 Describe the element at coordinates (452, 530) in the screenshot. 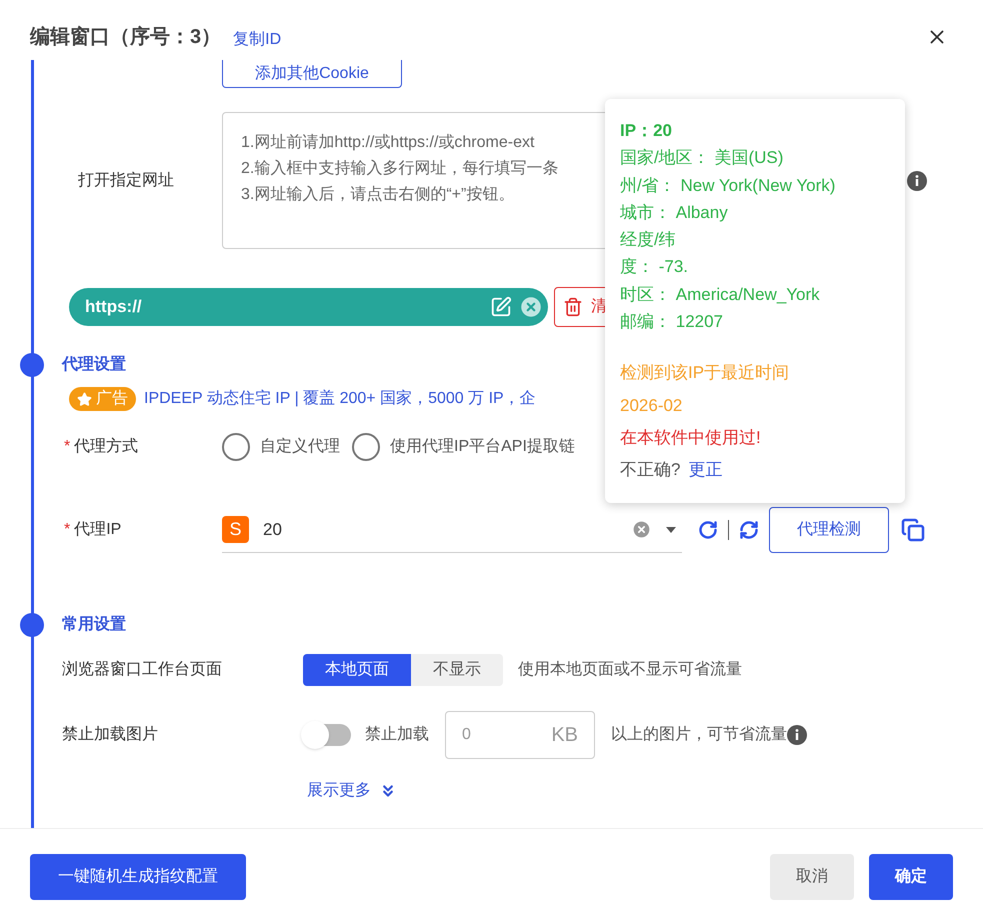

I see `proxy-ip-select: S 20` at that location.